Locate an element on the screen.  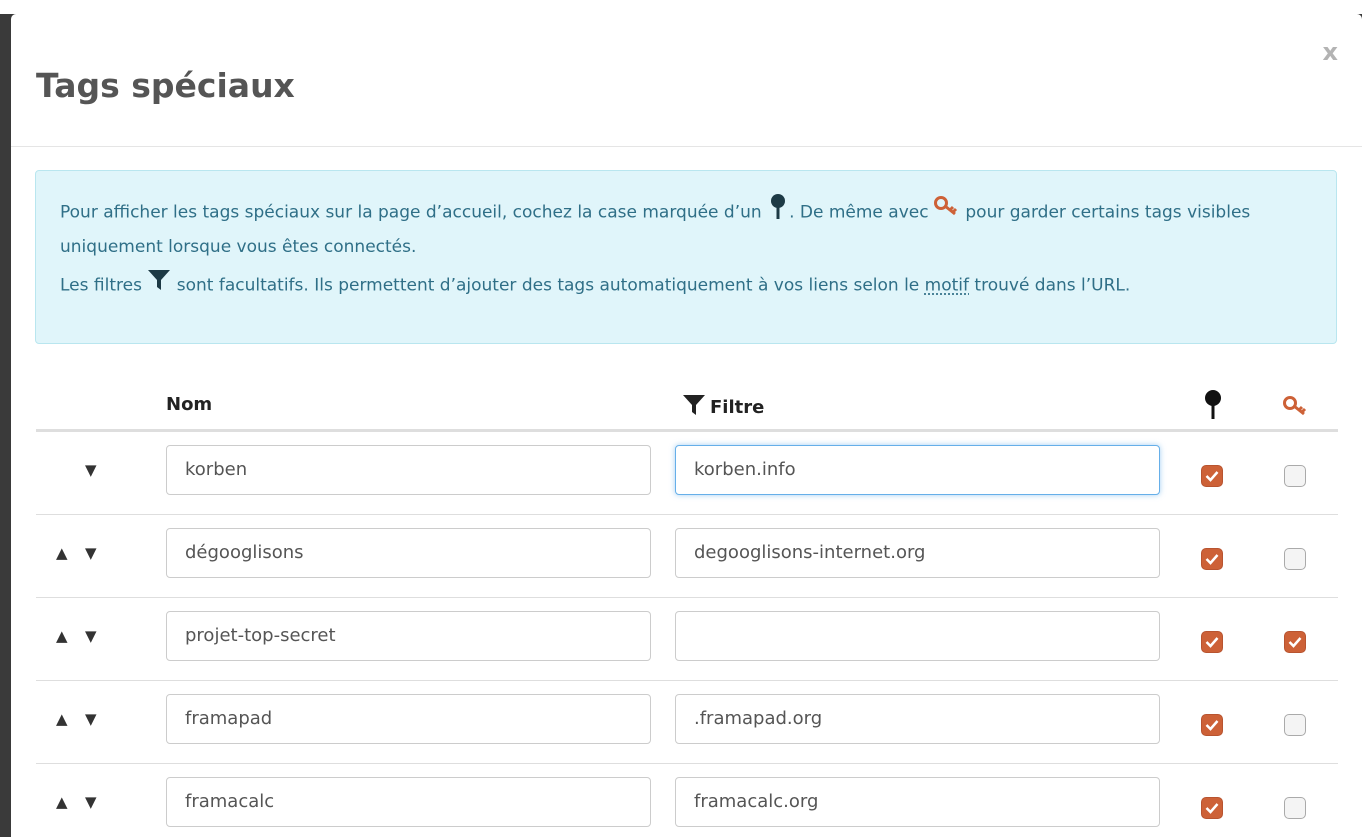
tag-name-input: korben is located at coordinates (408, 470).